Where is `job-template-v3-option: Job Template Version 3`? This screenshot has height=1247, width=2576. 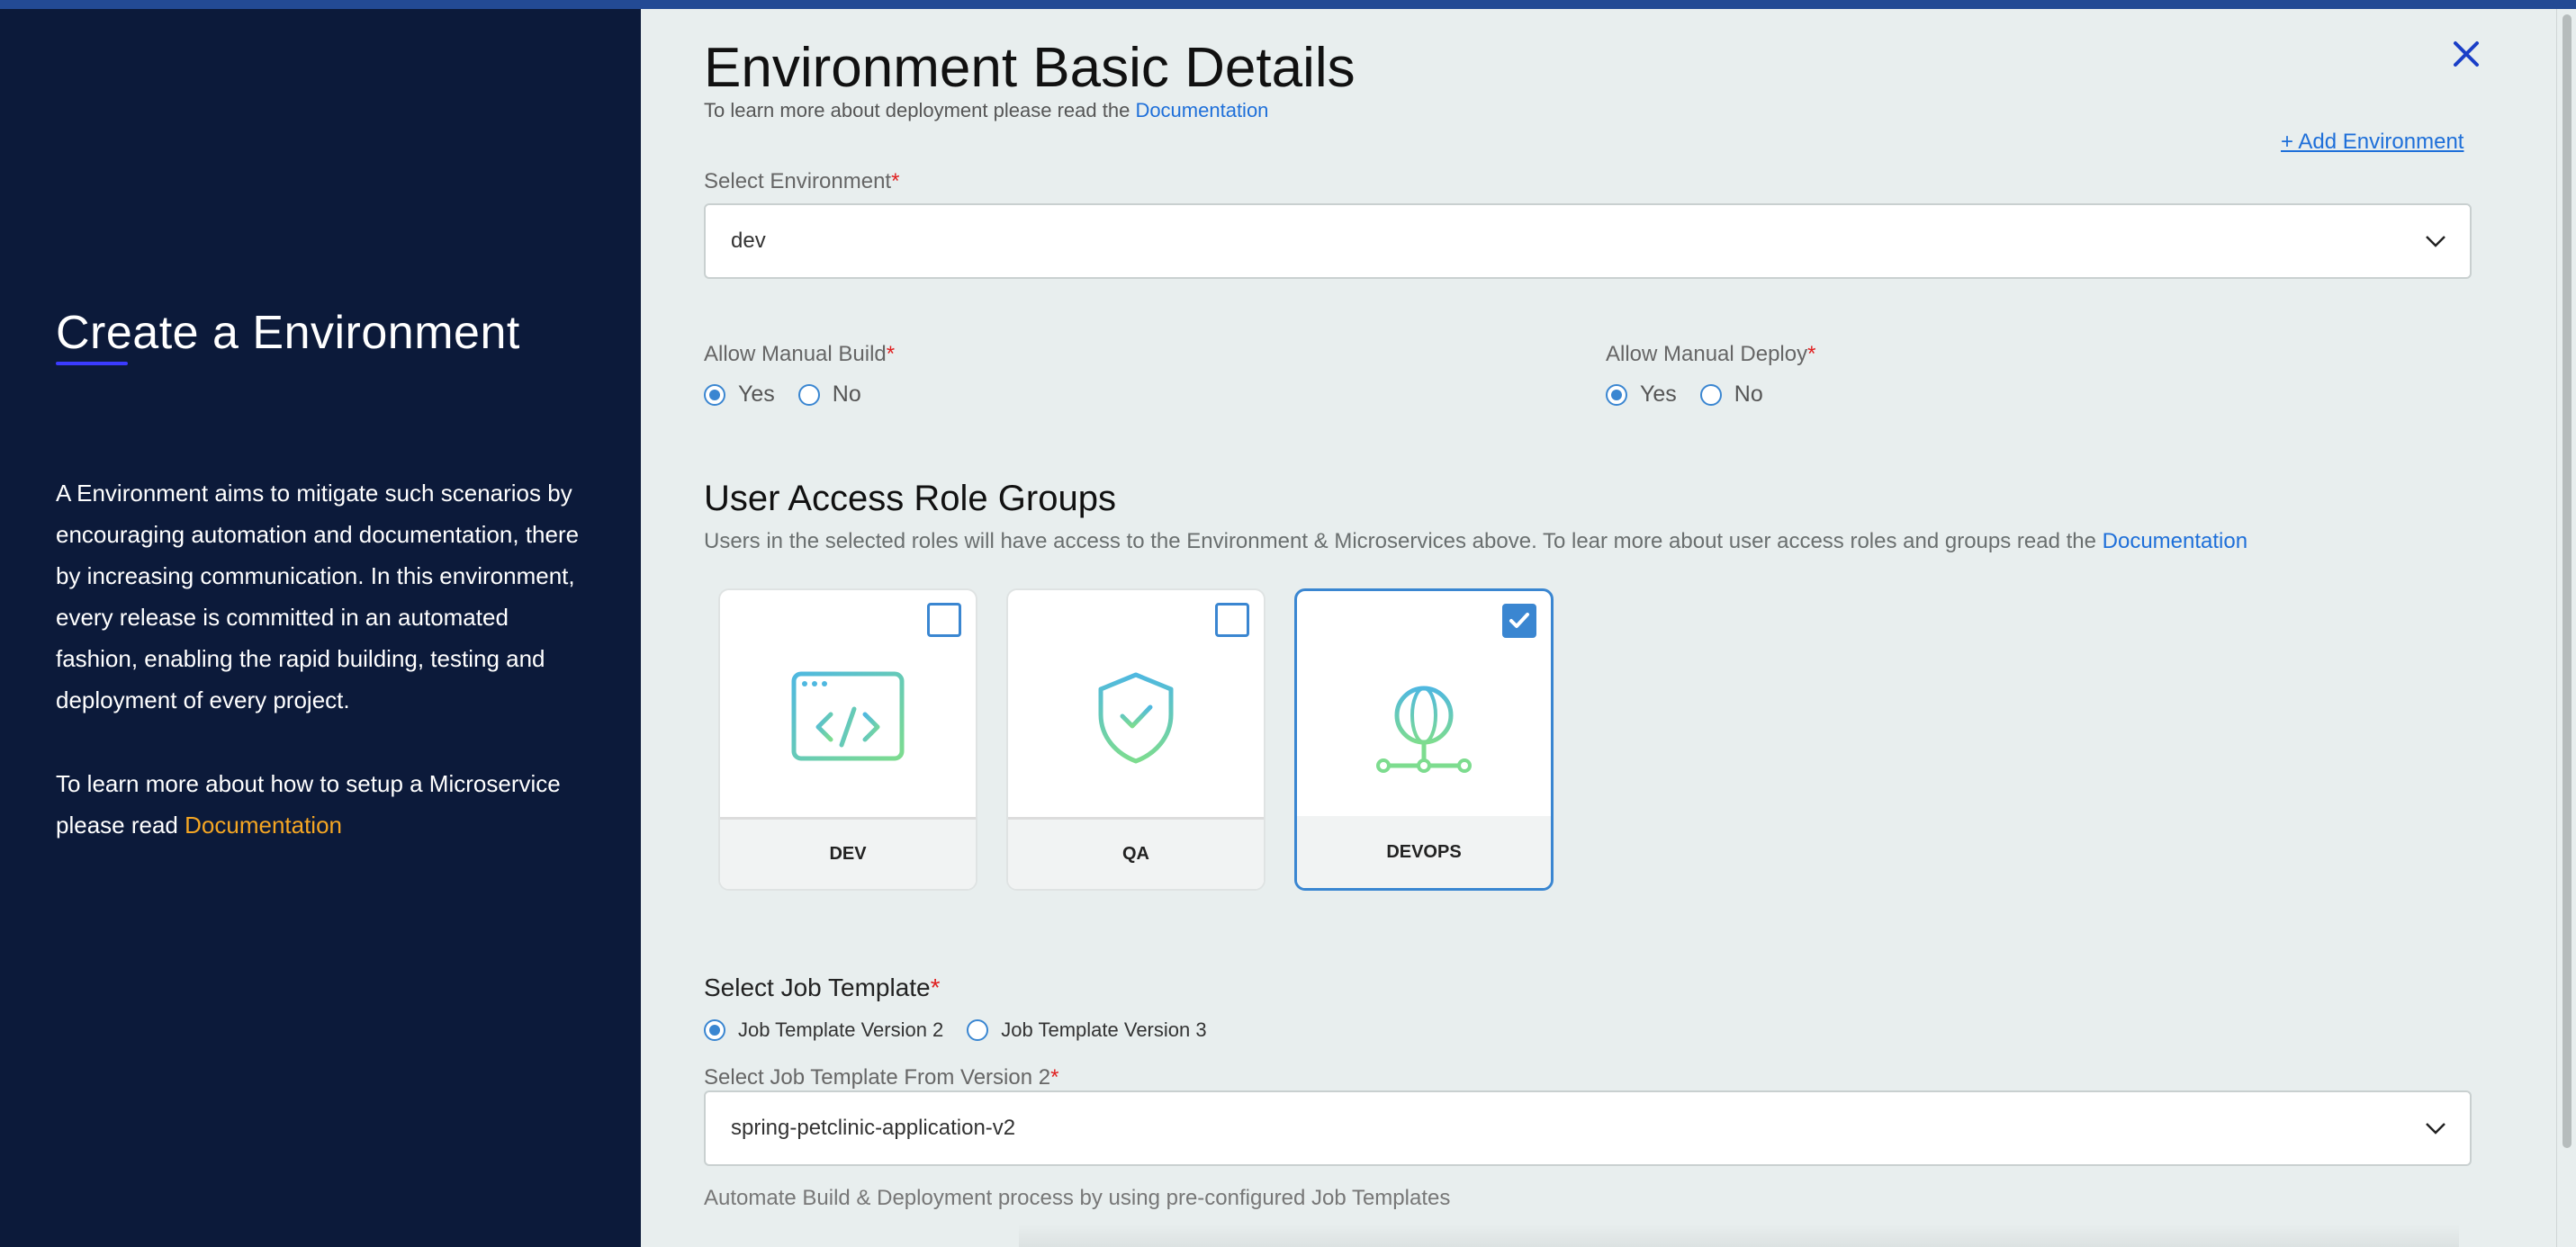
job-template-v3-option: Job Template Version 3 is located at coordinates (1087, 1030).